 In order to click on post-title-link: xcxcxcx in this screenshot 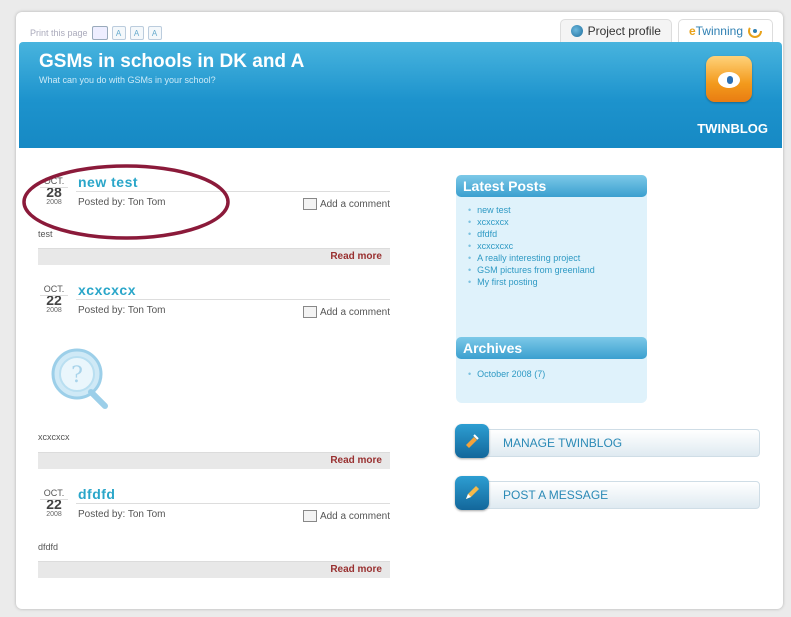, I will do `click(107, 290)`.